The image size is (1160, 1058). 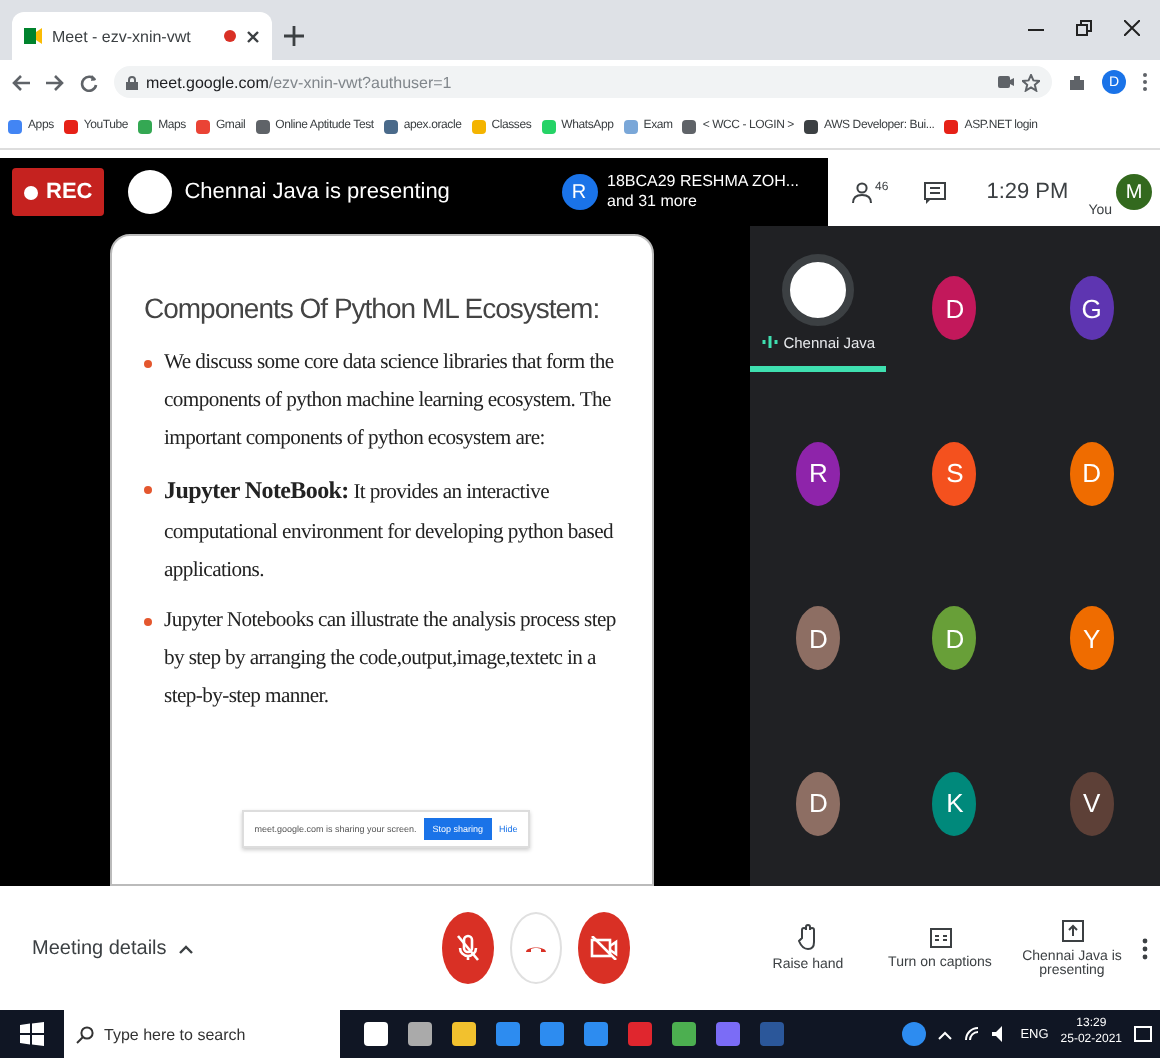 What do you see at coordinates (58, 192) in the screenshot?
I see `recording-badge: REC` at bounding box center [58, 192].